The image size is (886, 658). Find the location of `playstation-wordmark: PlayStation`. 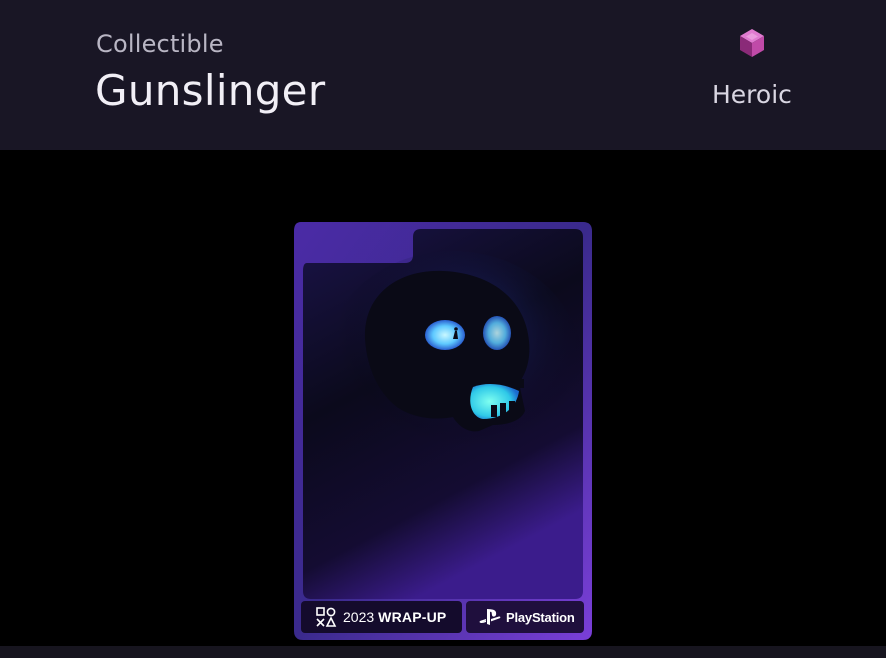

playstation-wordmark: PlayStation is located at coordinates (540, 617).